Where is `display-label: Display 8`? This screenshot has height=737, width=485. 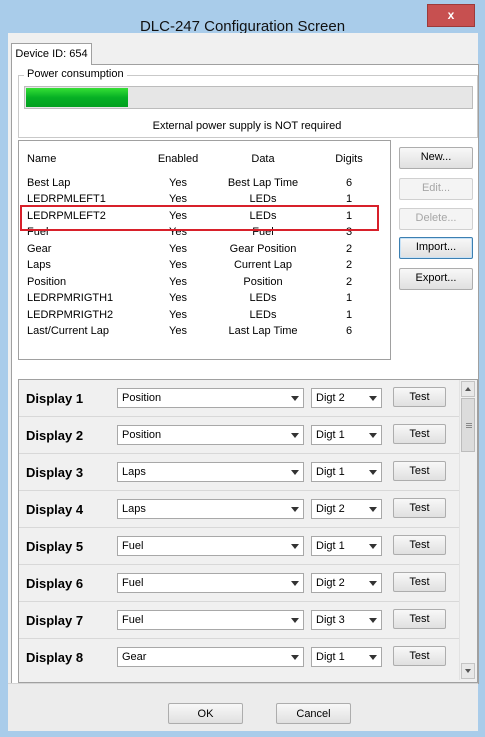
display-label: Display 8 is located at coordinates (55, 657).